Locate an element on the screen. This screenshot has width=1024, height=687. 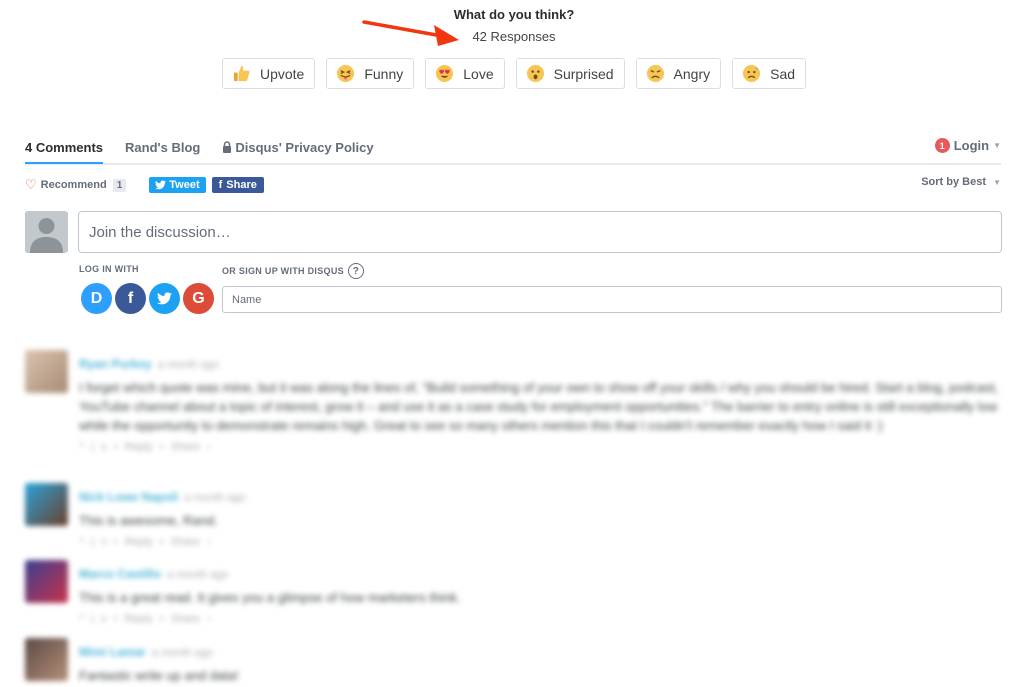
google-icon: G is located at coordinates (198, 298).